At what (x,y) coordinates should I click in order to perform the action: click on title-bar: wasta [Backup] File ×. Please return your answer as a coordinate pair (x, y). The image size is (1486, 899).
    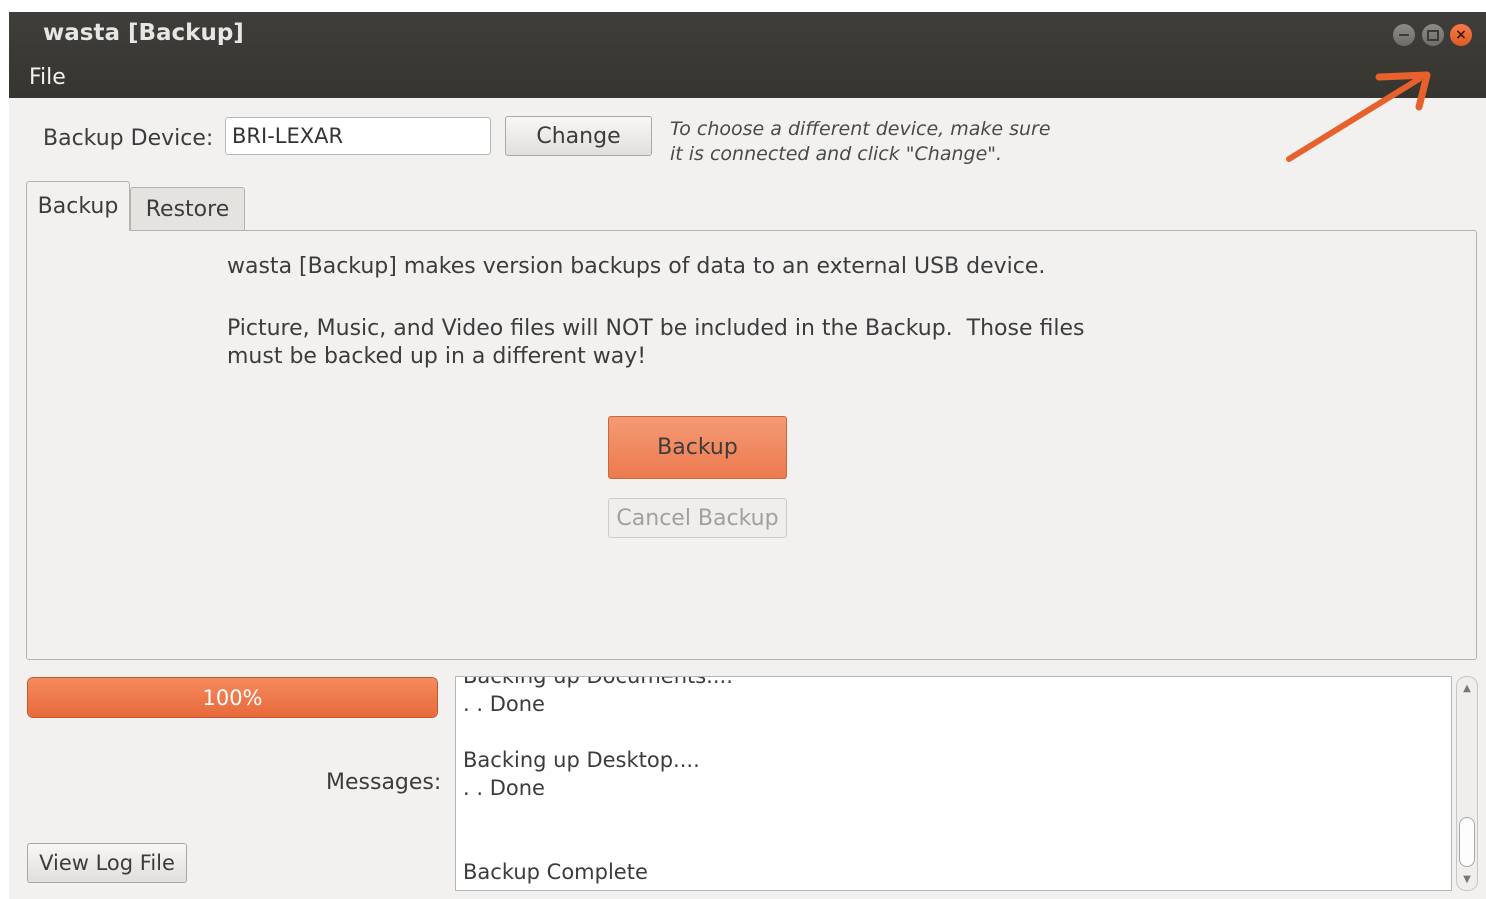
    Looking at the image, I should click on (747, 55).